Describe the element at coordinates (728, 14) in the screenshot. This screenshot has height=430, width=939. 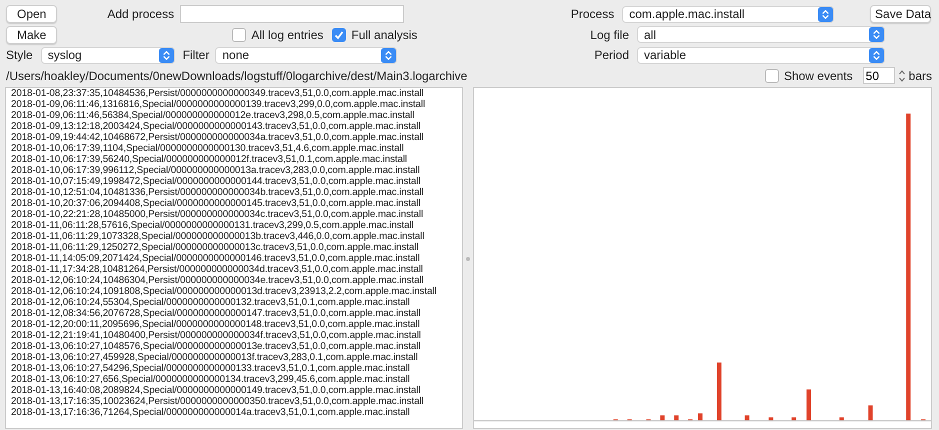
I see `process-dropdown: com.apple.mac.install` at that location.